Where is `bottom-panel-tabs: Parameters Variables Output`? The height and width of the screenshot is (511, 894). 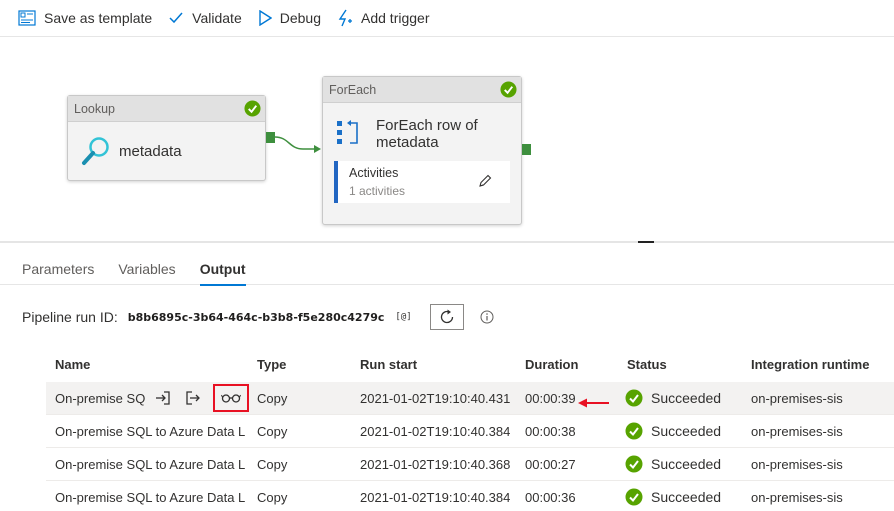 bottom-panel-tabs: Parameters Variables Output is located at coordinates (447, 270).